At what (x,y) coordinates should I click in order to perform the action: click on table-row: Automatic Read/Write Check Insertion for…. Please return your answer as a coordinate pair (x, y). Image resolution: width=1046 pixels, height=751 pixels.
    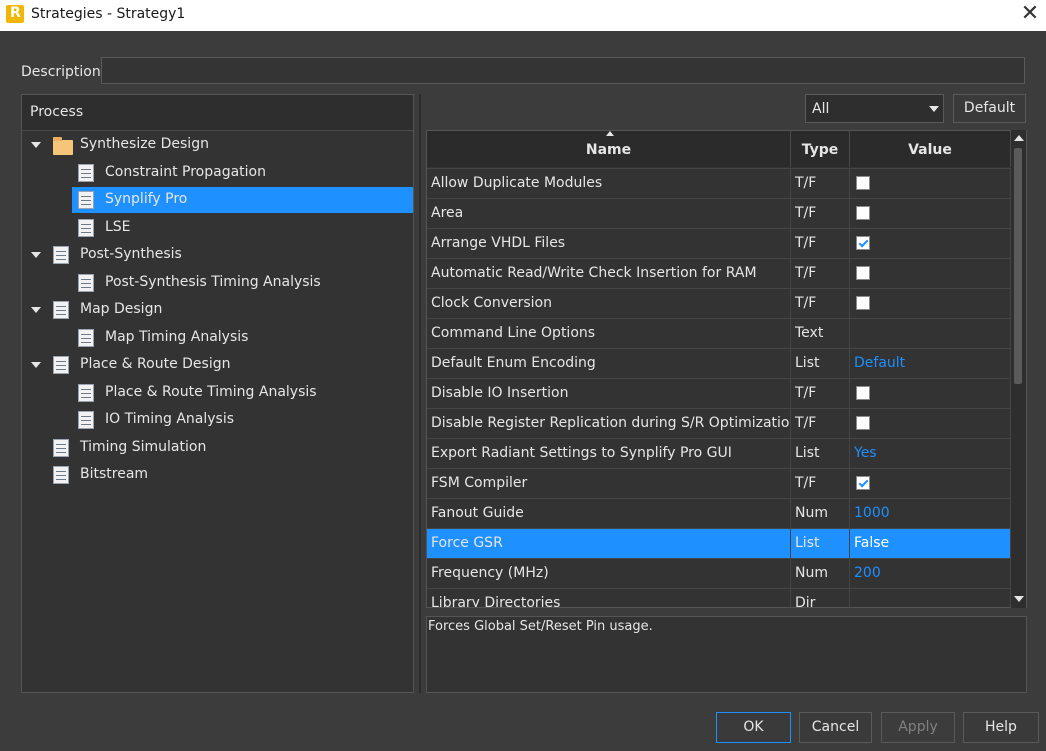
    Looking at the image, I should click on (719, 273).